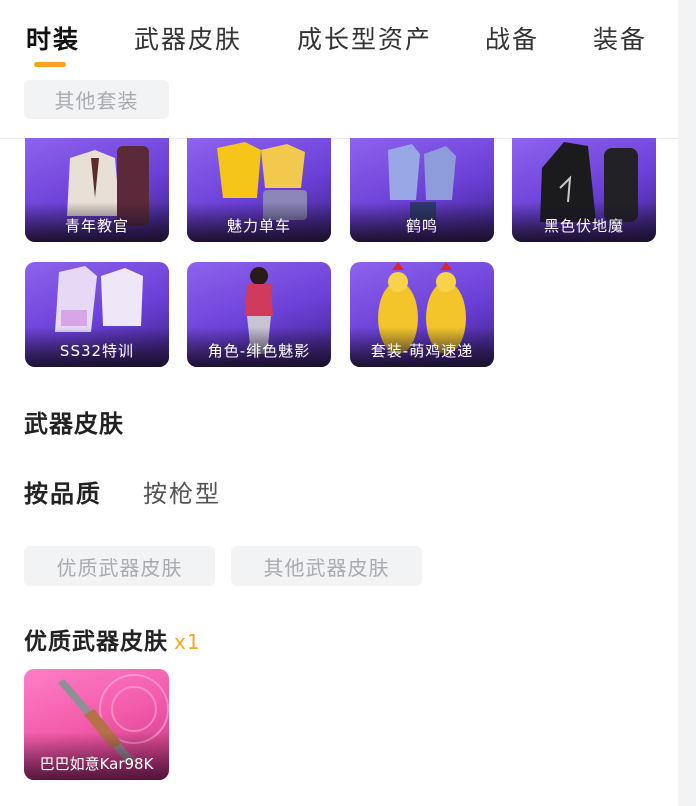 Image resolution: width=696 pixels, height=806 pixels. What do you see at coordinates (687, 403) in the screenshot?
I see `scrollbar-track` at bounding box center [687, 403].